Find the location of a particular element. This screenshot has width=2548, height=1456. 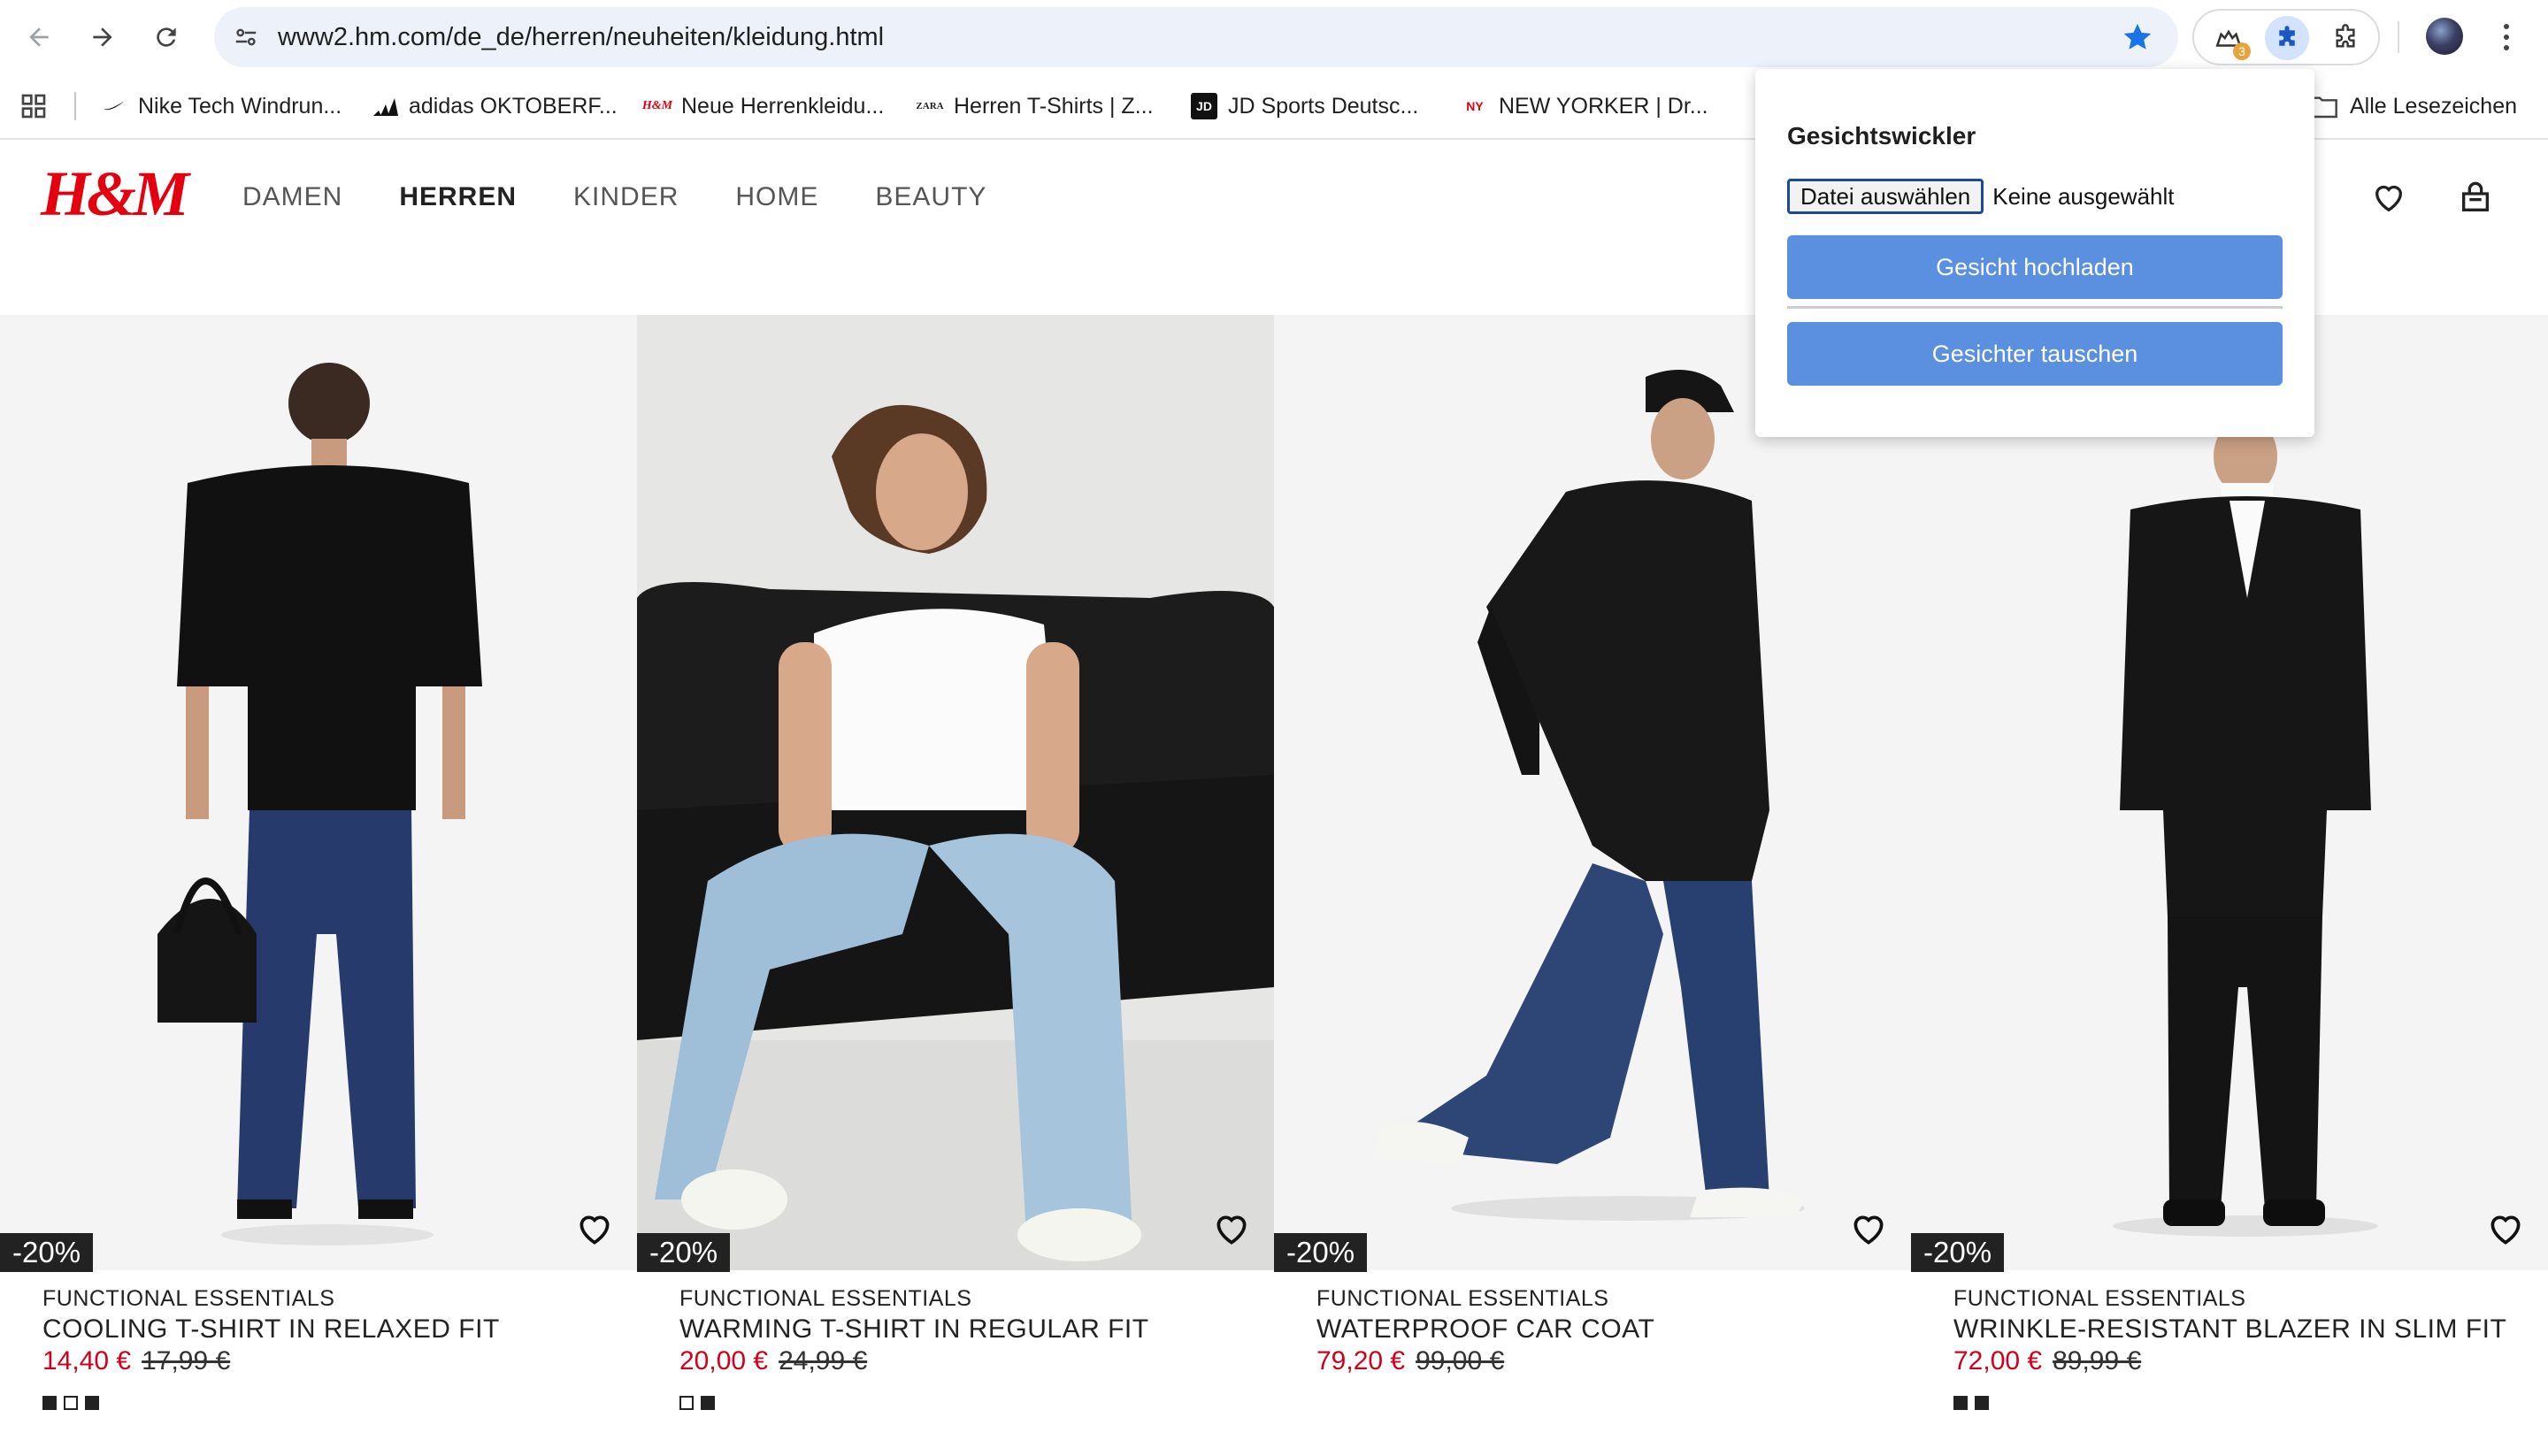

extensions-menu-button is located at coordinates (2345, 38).